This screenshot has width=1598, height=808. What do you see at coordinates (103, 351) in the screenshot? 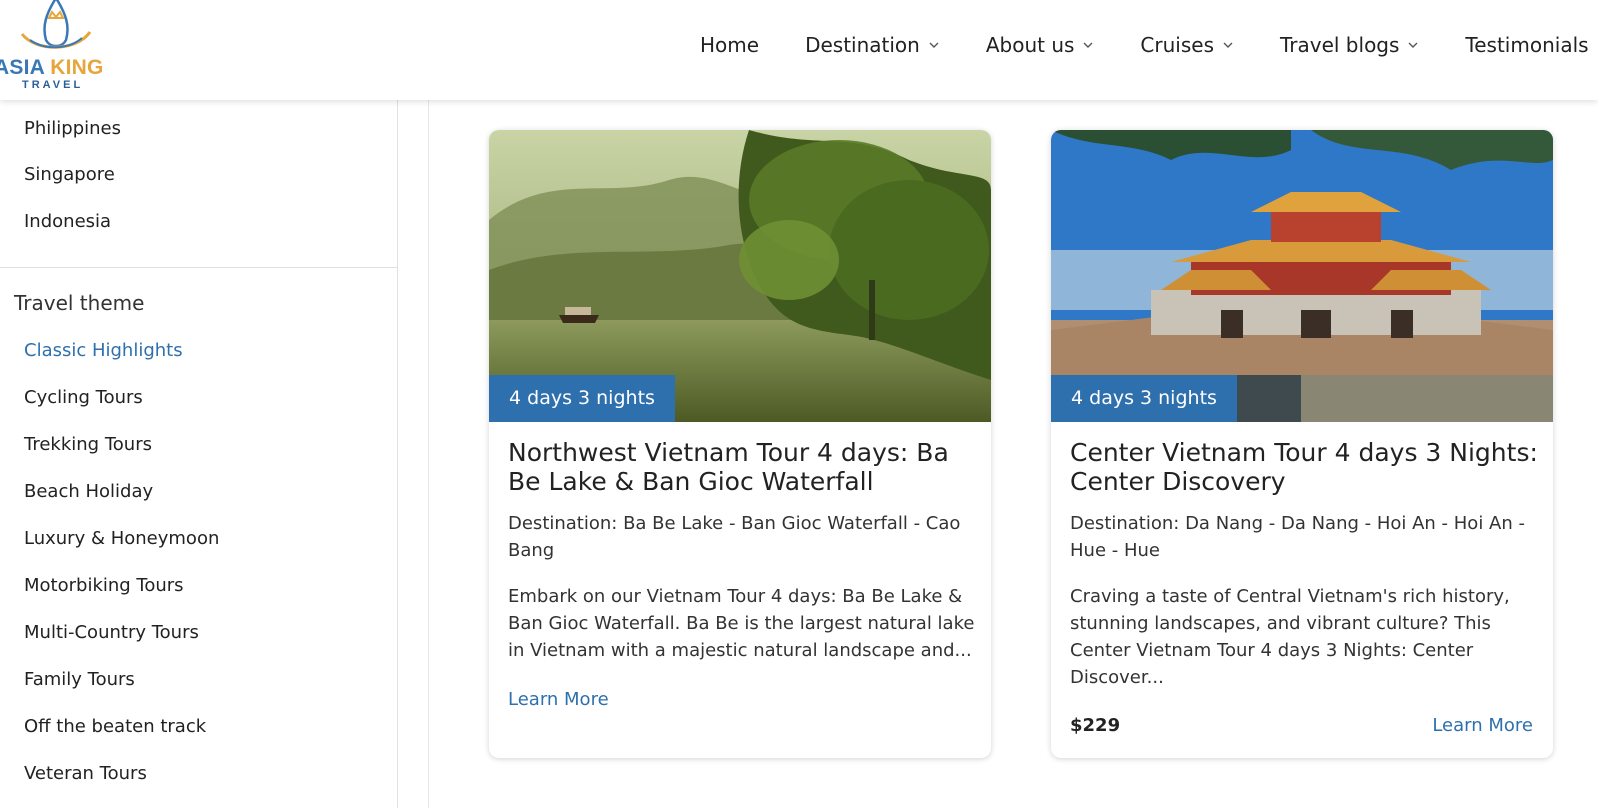
I see `sidebar-theme-classic-highlights: Classic Highlights` at bounding box center [103, 351].